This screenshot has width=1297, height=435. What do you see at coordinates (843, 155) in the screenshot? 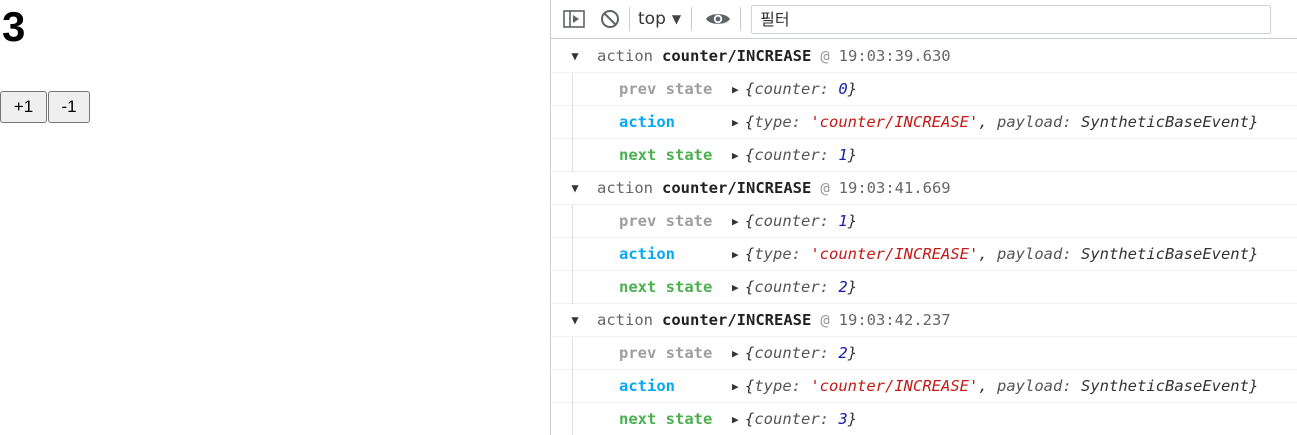
I see `next-counter-value: 1` at bounding box center [843, 155].